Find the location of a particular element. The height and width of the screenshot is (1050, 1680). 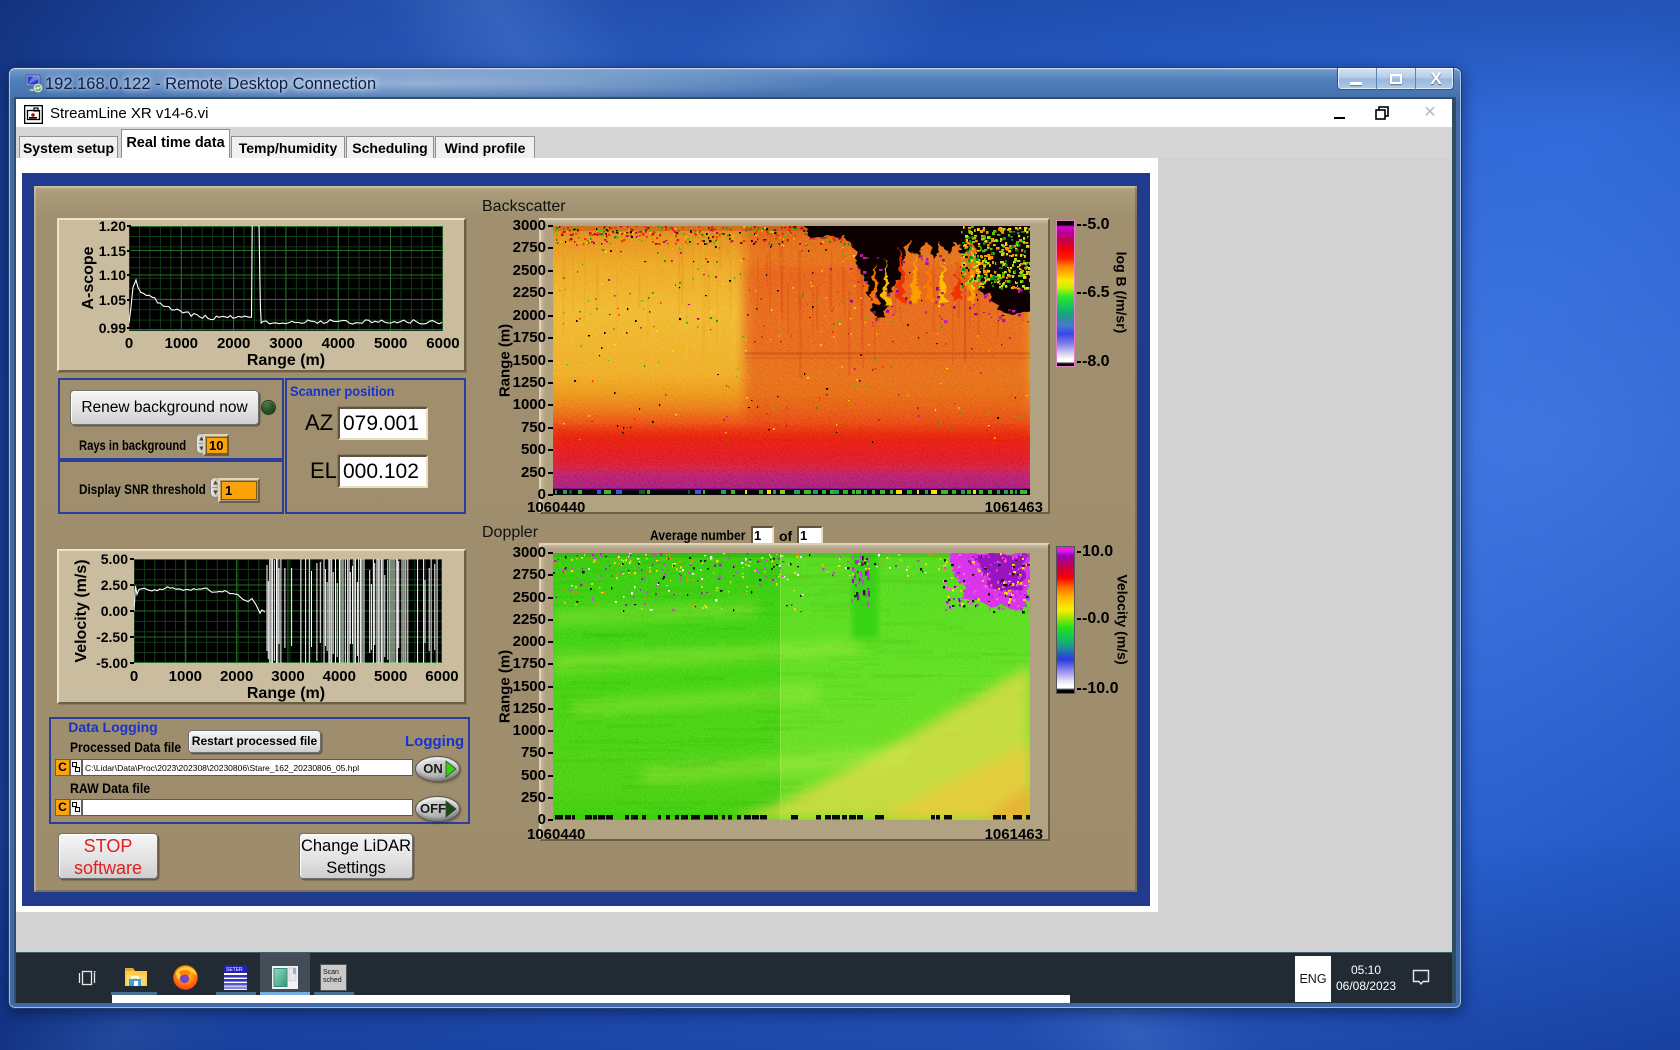

svg-text: SETER is located at coordinates (234, 970).